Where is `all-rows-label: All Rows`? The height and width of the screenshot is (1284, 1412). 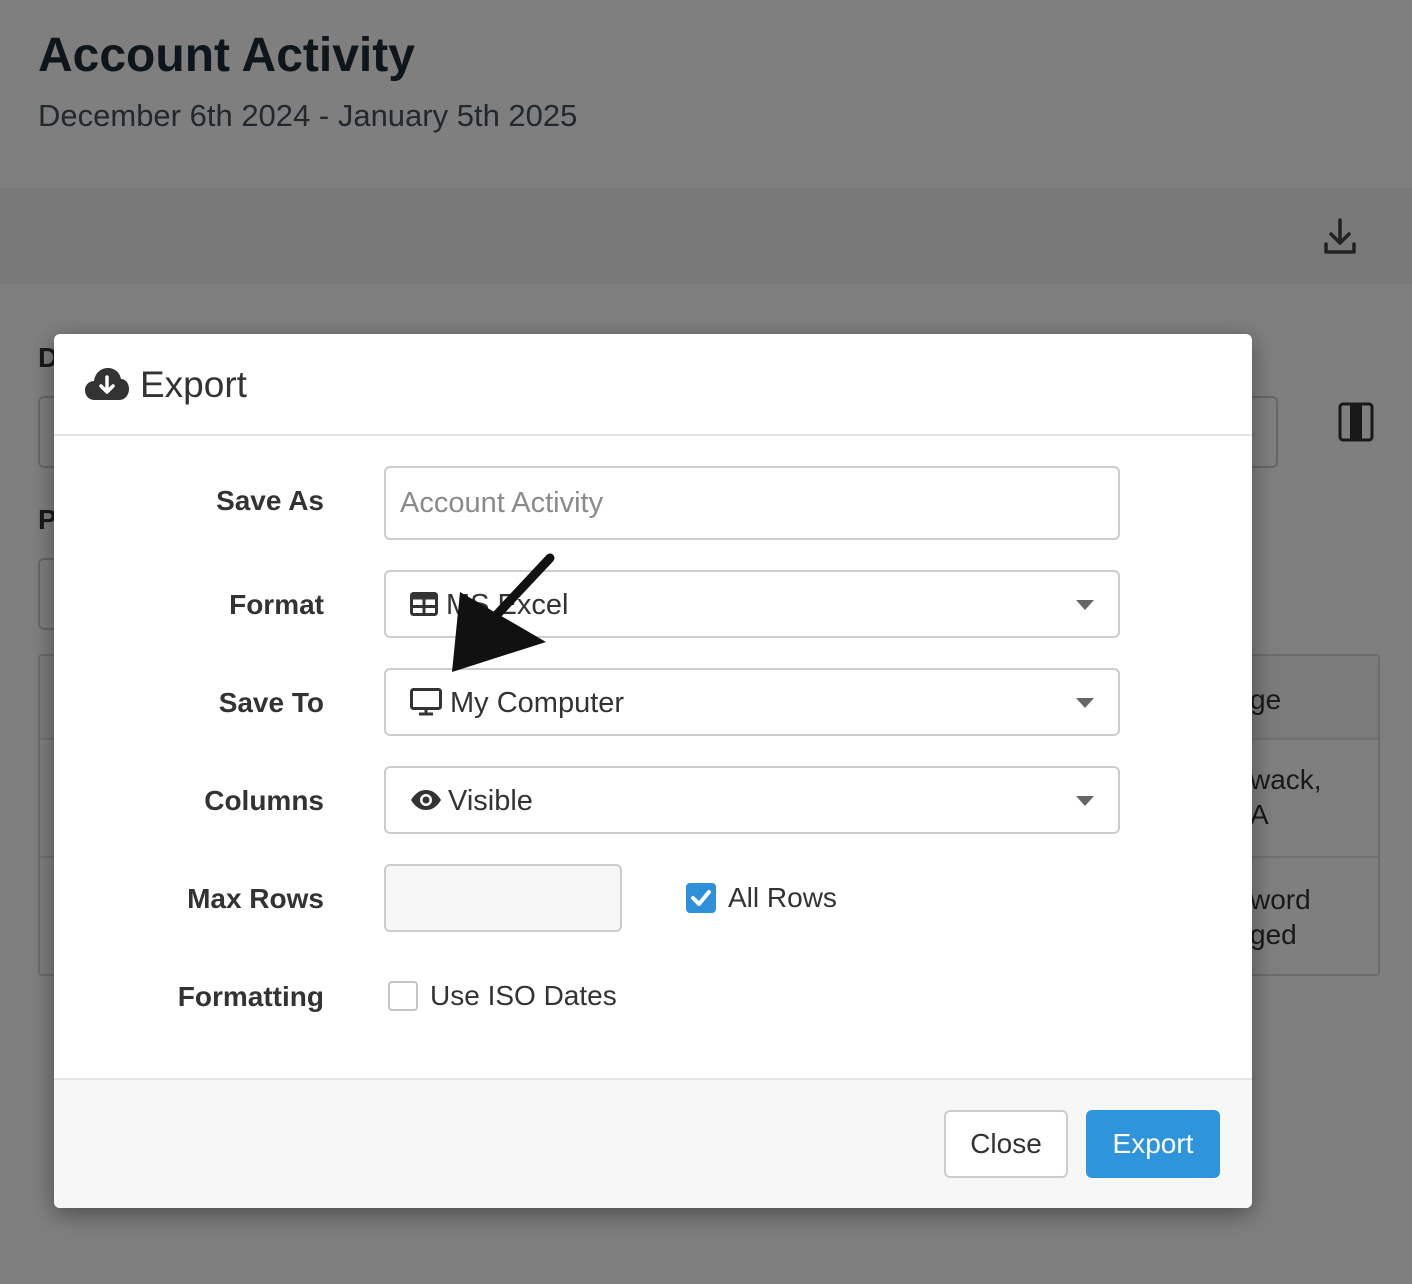
all-rows-label: All Rows is located at coordinates (782, 898).